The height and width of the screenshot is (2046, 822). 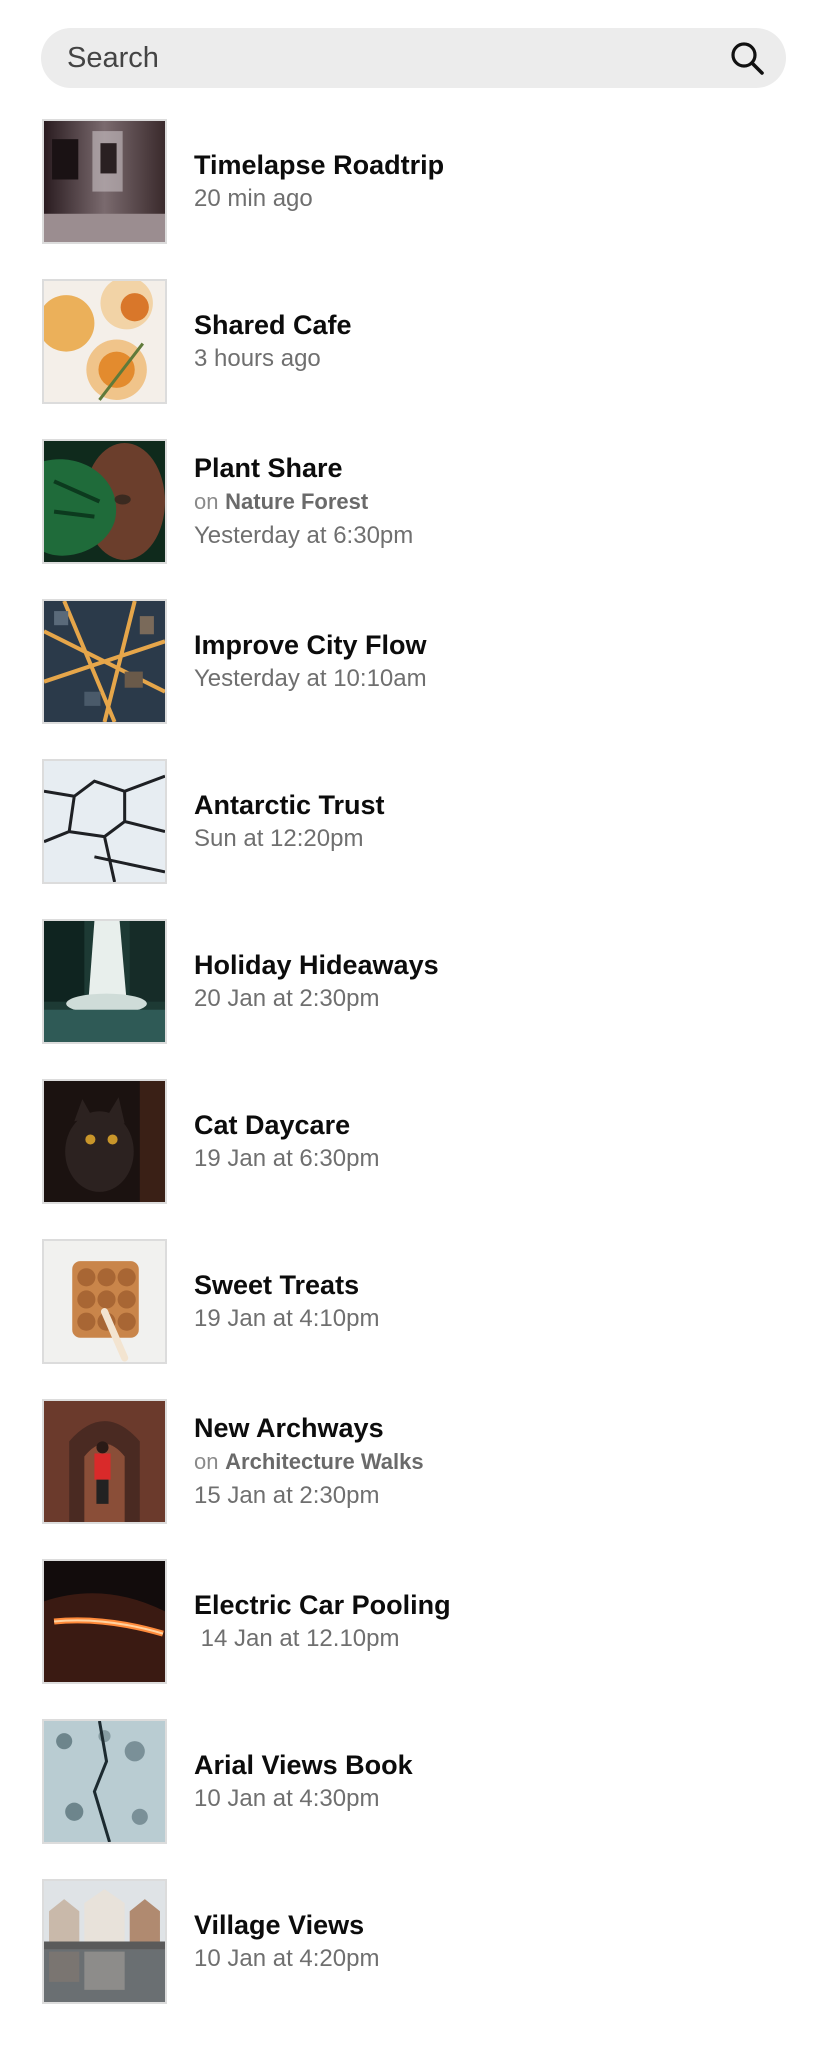 What do you see at coordinates (287, 1798) in the screenshot?
I see `item-timestamp: 10 Jan at 4:30pm` at bounding box center [287, 1798].